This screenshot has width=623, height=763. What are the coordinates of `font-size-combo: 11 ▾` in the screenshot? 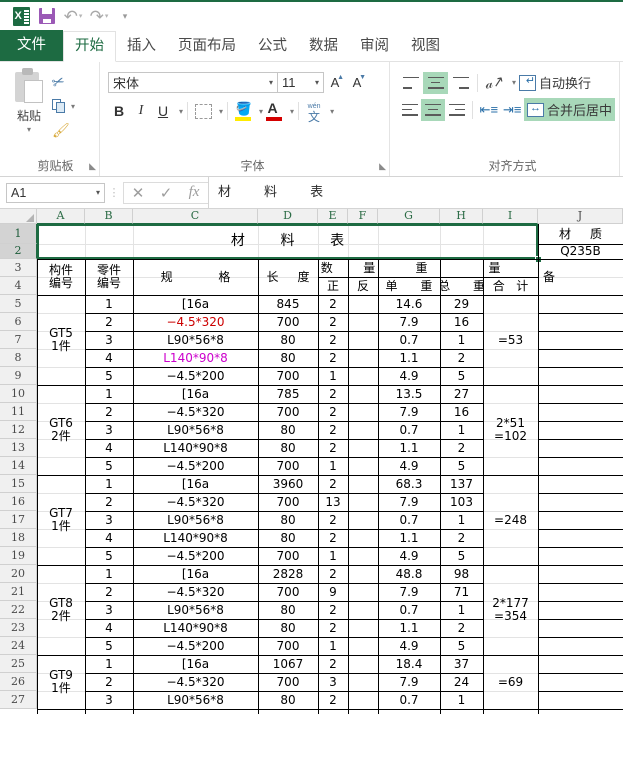 It's located at (301, 82).